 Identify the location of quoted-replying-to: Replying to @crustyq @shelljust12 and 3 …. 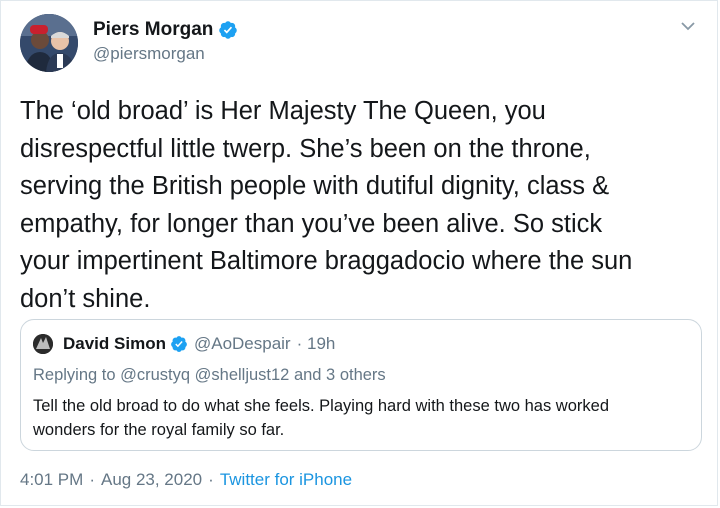
(209, 375).